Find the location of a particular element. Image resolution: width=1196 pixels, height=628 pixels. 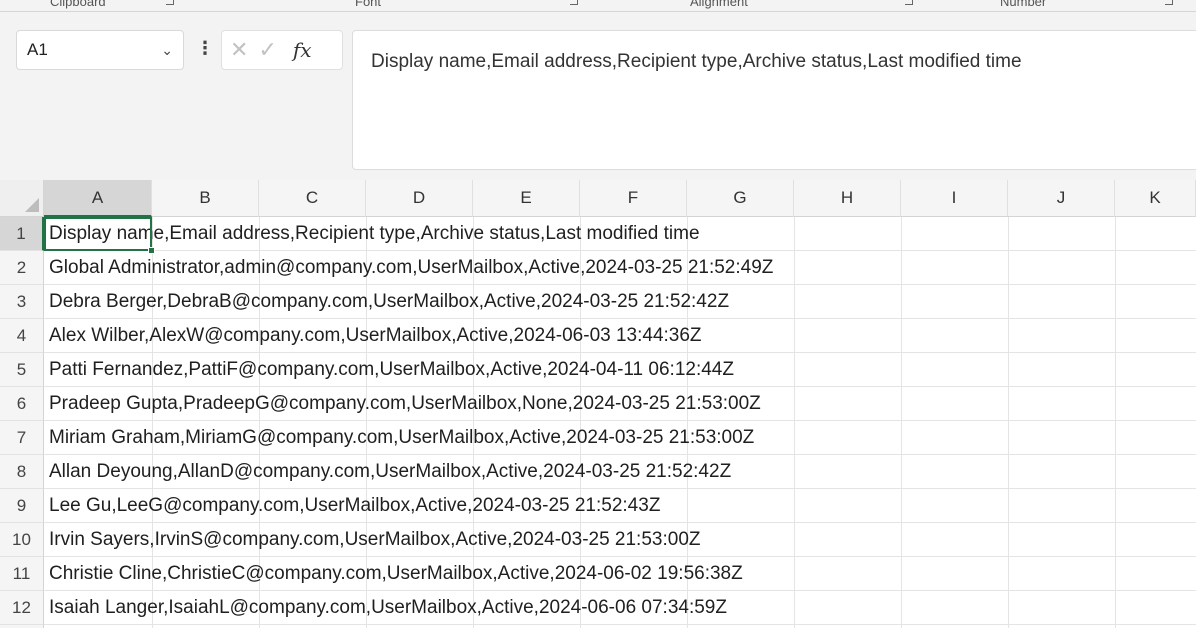

ribbon-group-number: Number is located at coordinates (1023, 4).